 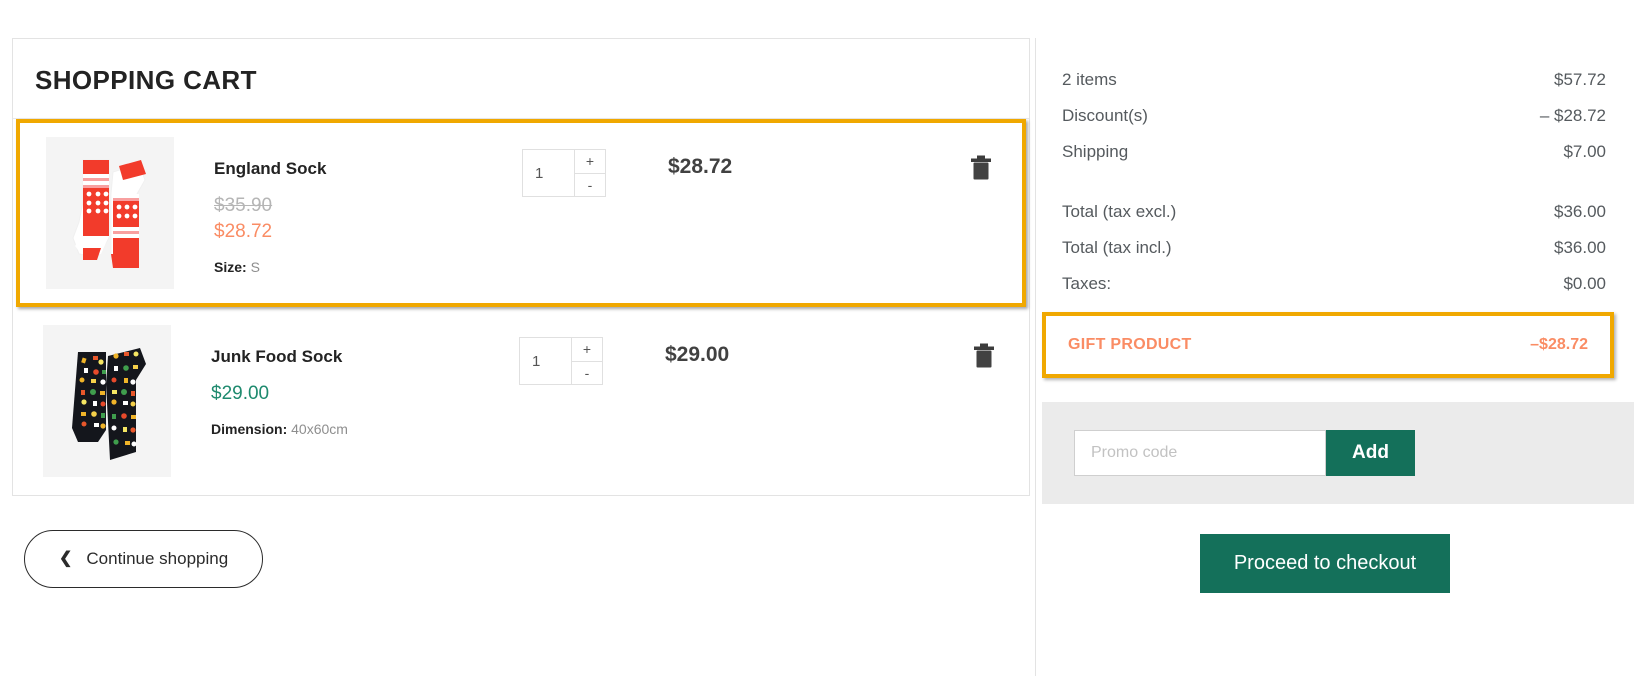 I want to click on summary-value: $0.00, so click(x=1584, y=283).